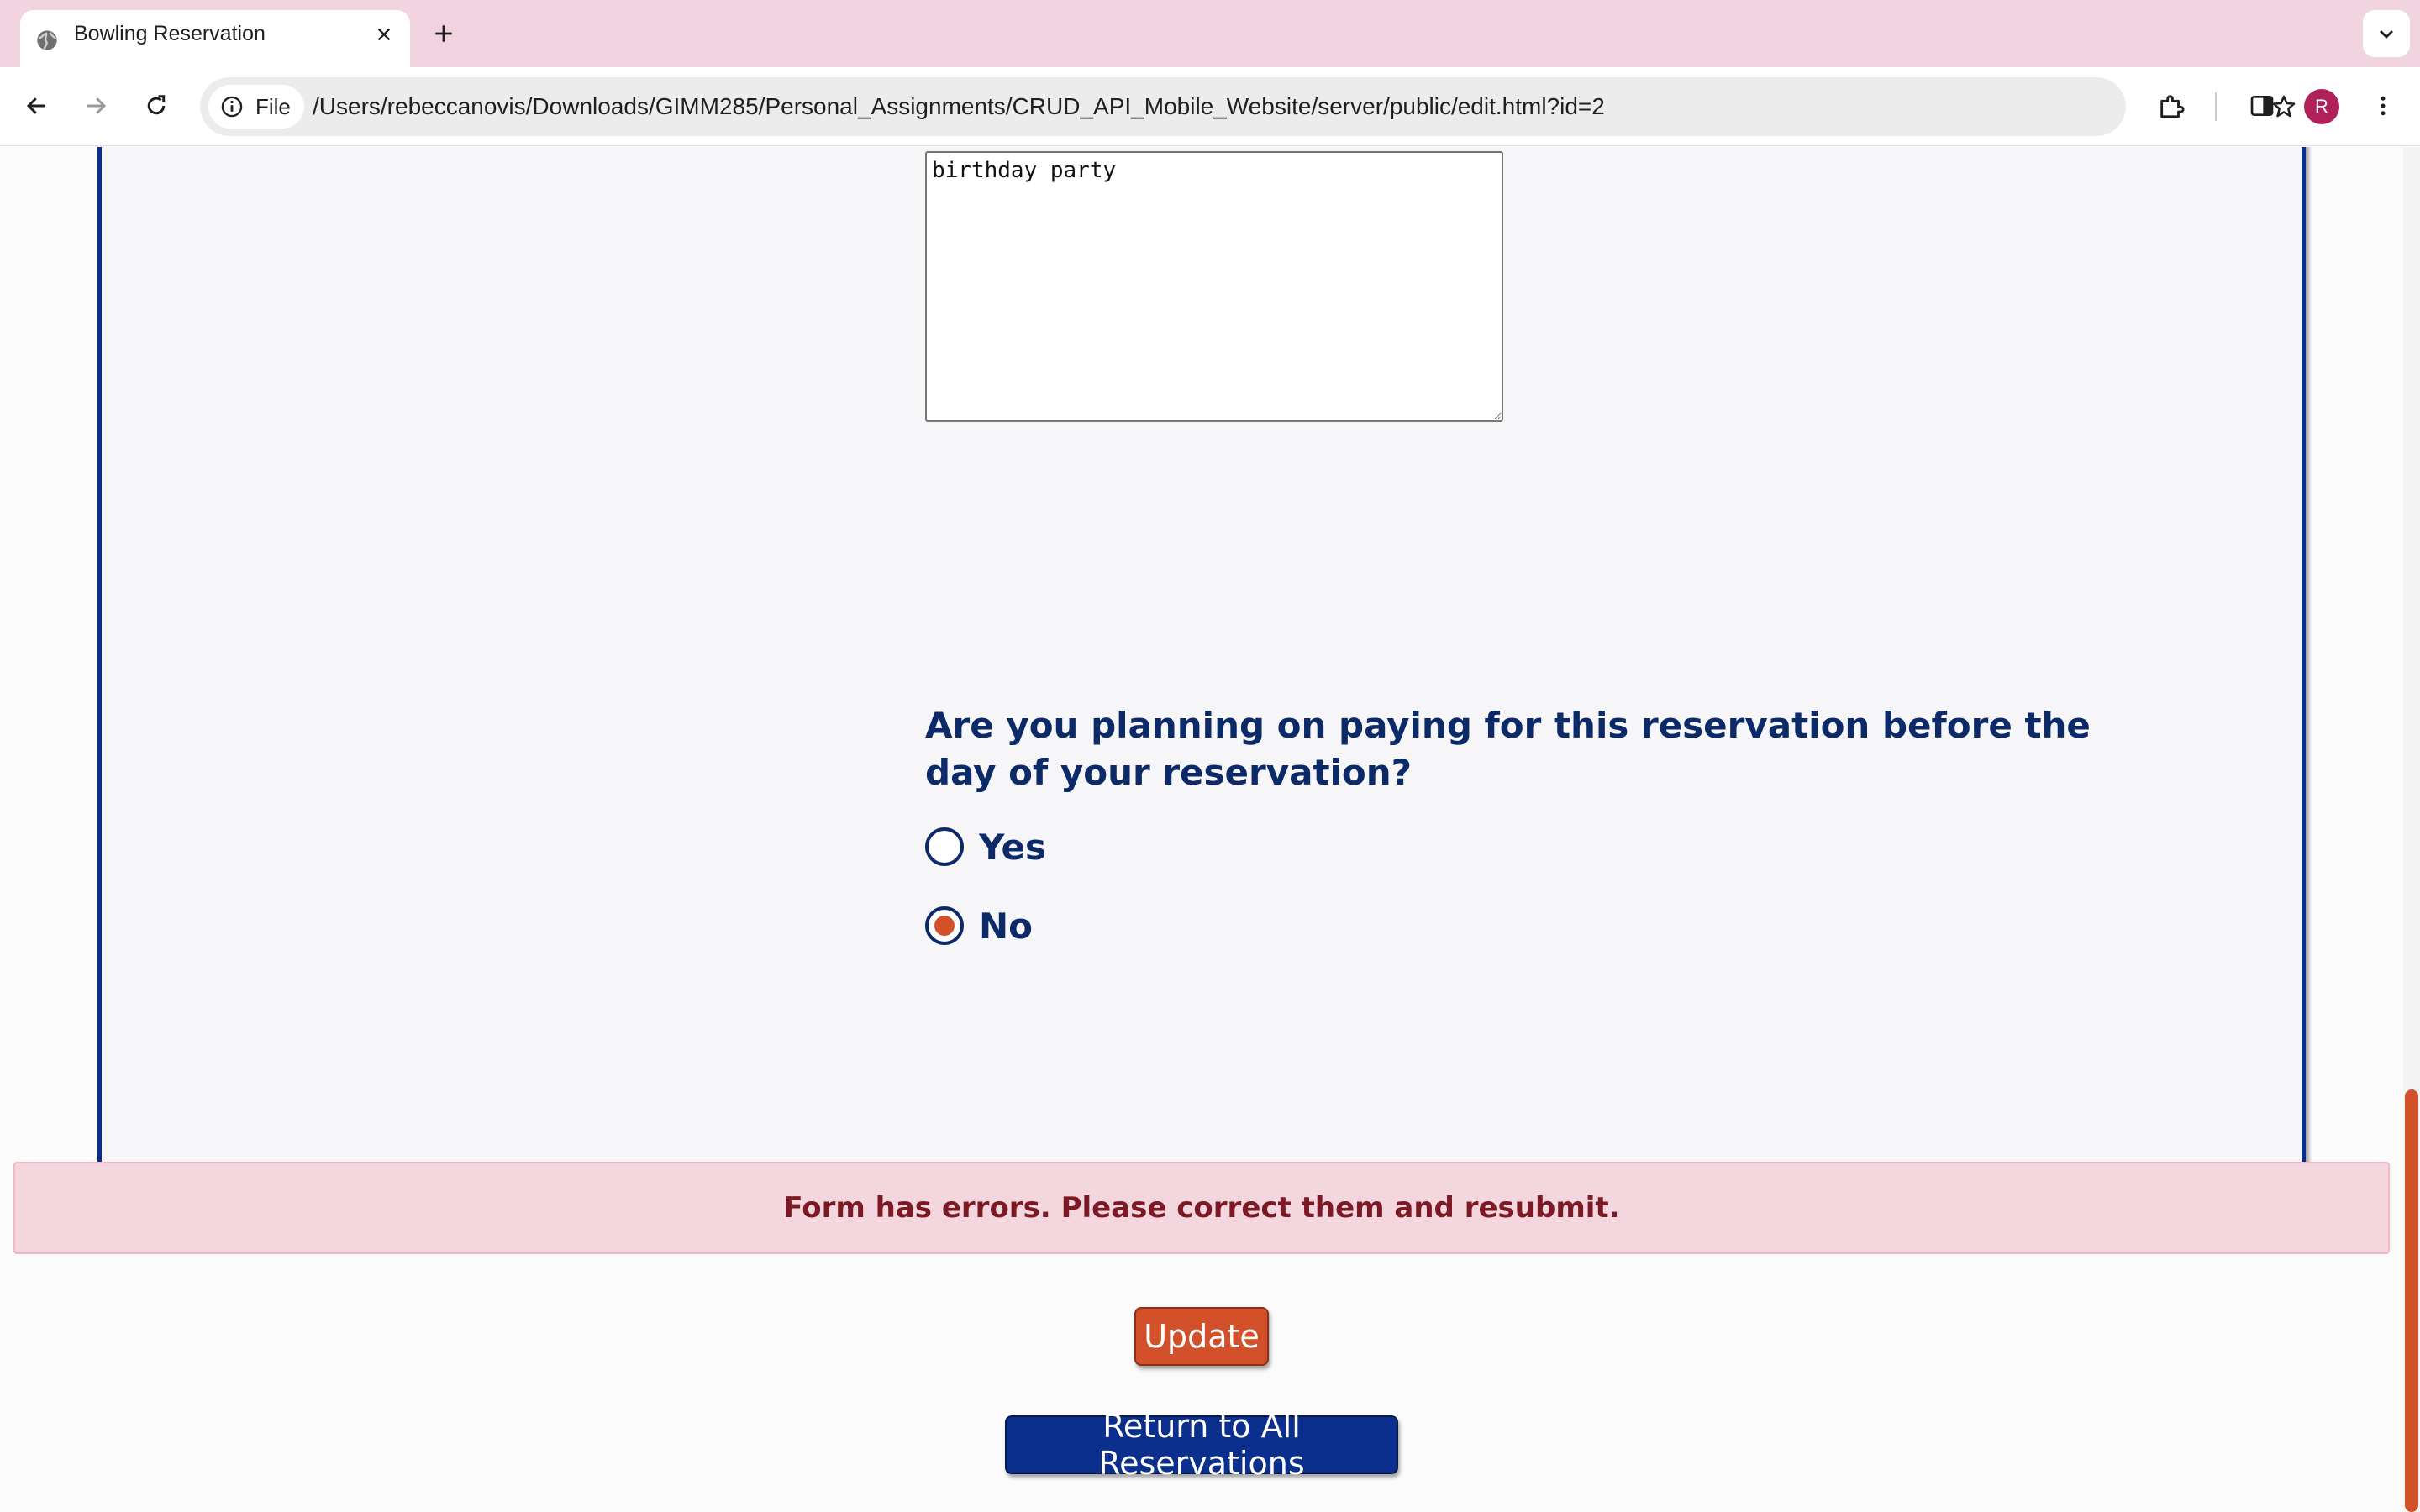 The image size is (2420, 1512). I want to click on extensions-icon, so click(2171, 106).